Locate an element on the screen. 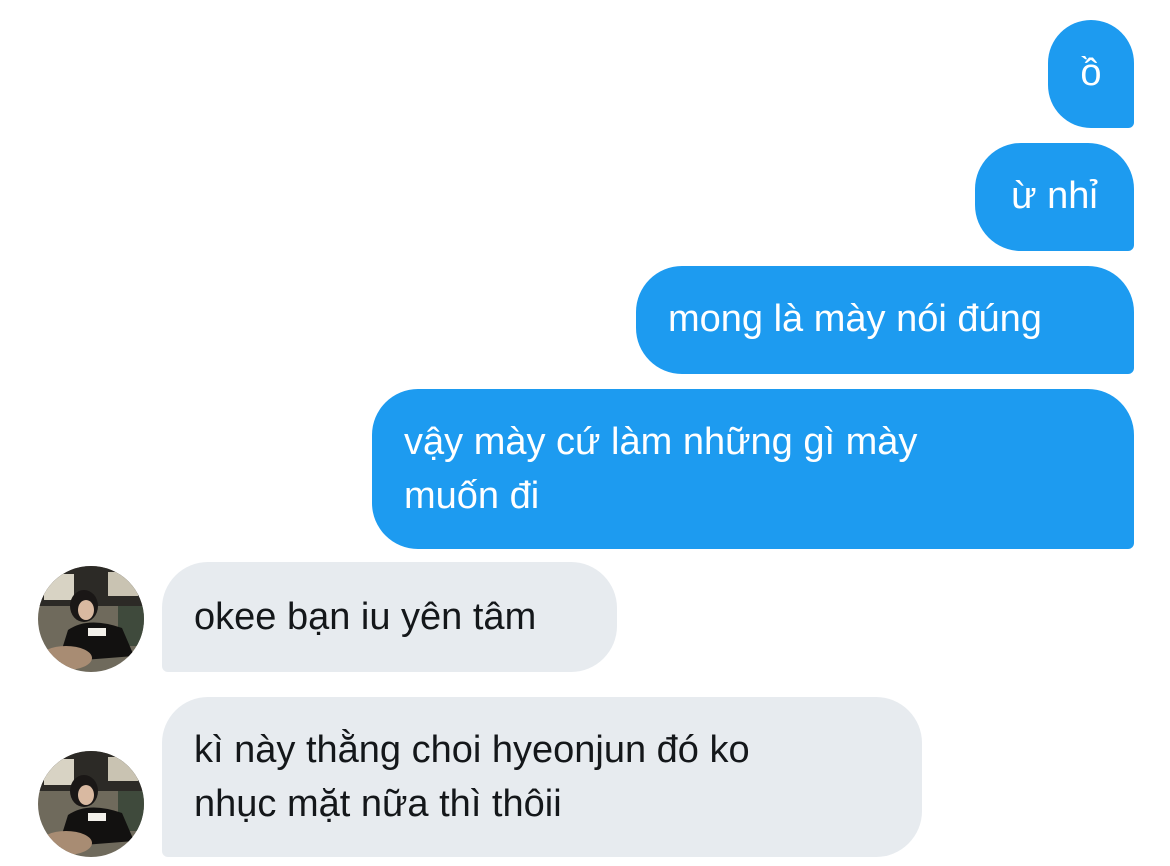 The height and width of the screenshot is (866, 1170). outgoing-message: mong là mày nói đúng is located at coordinates (885, 320).